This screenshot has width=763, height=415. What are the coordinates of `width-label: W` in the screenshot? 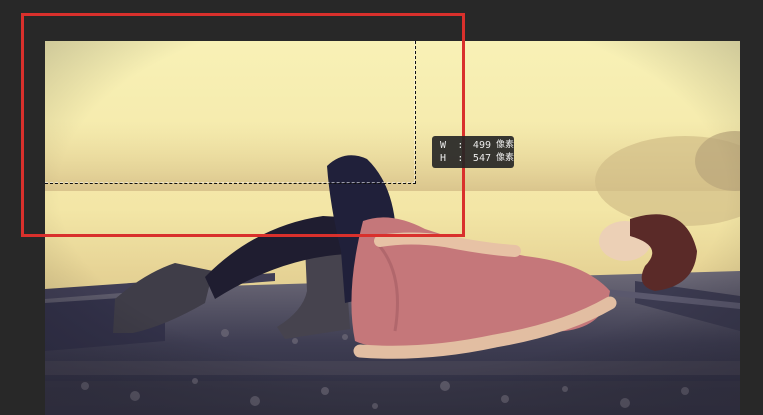 It's located at (443, 145).